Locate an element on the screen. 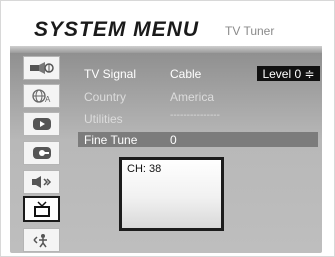  parental-icon is located at coordinates (41, 153).